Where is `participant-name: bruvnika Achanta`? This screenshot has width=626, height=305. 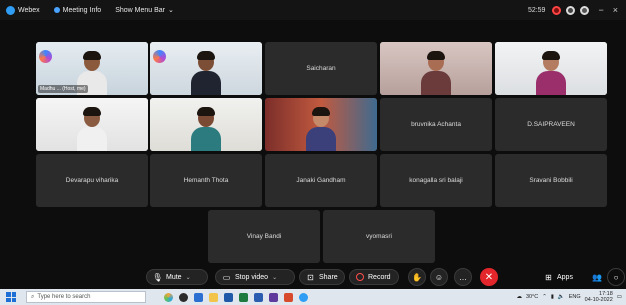 participant-name: bruvnika Achanta is located at coordinates (436, 124).